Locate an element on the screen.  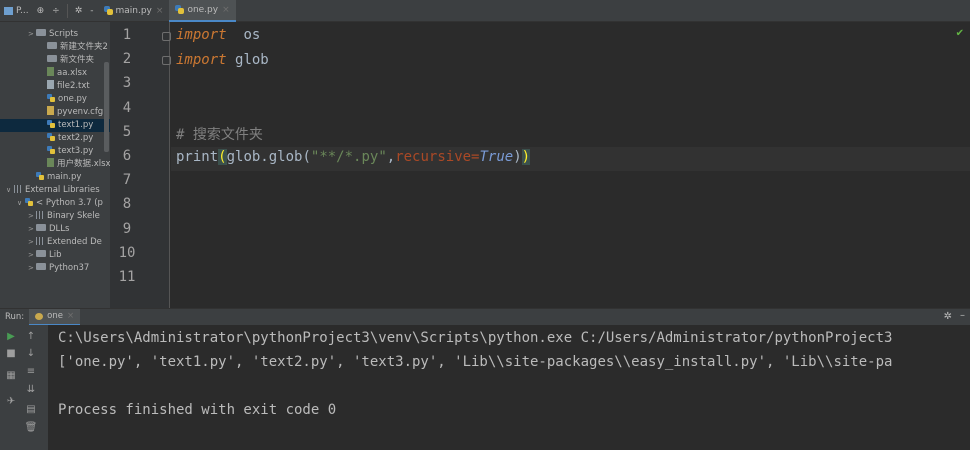
tree-item: text3.py is located at coordinates (55, 151).